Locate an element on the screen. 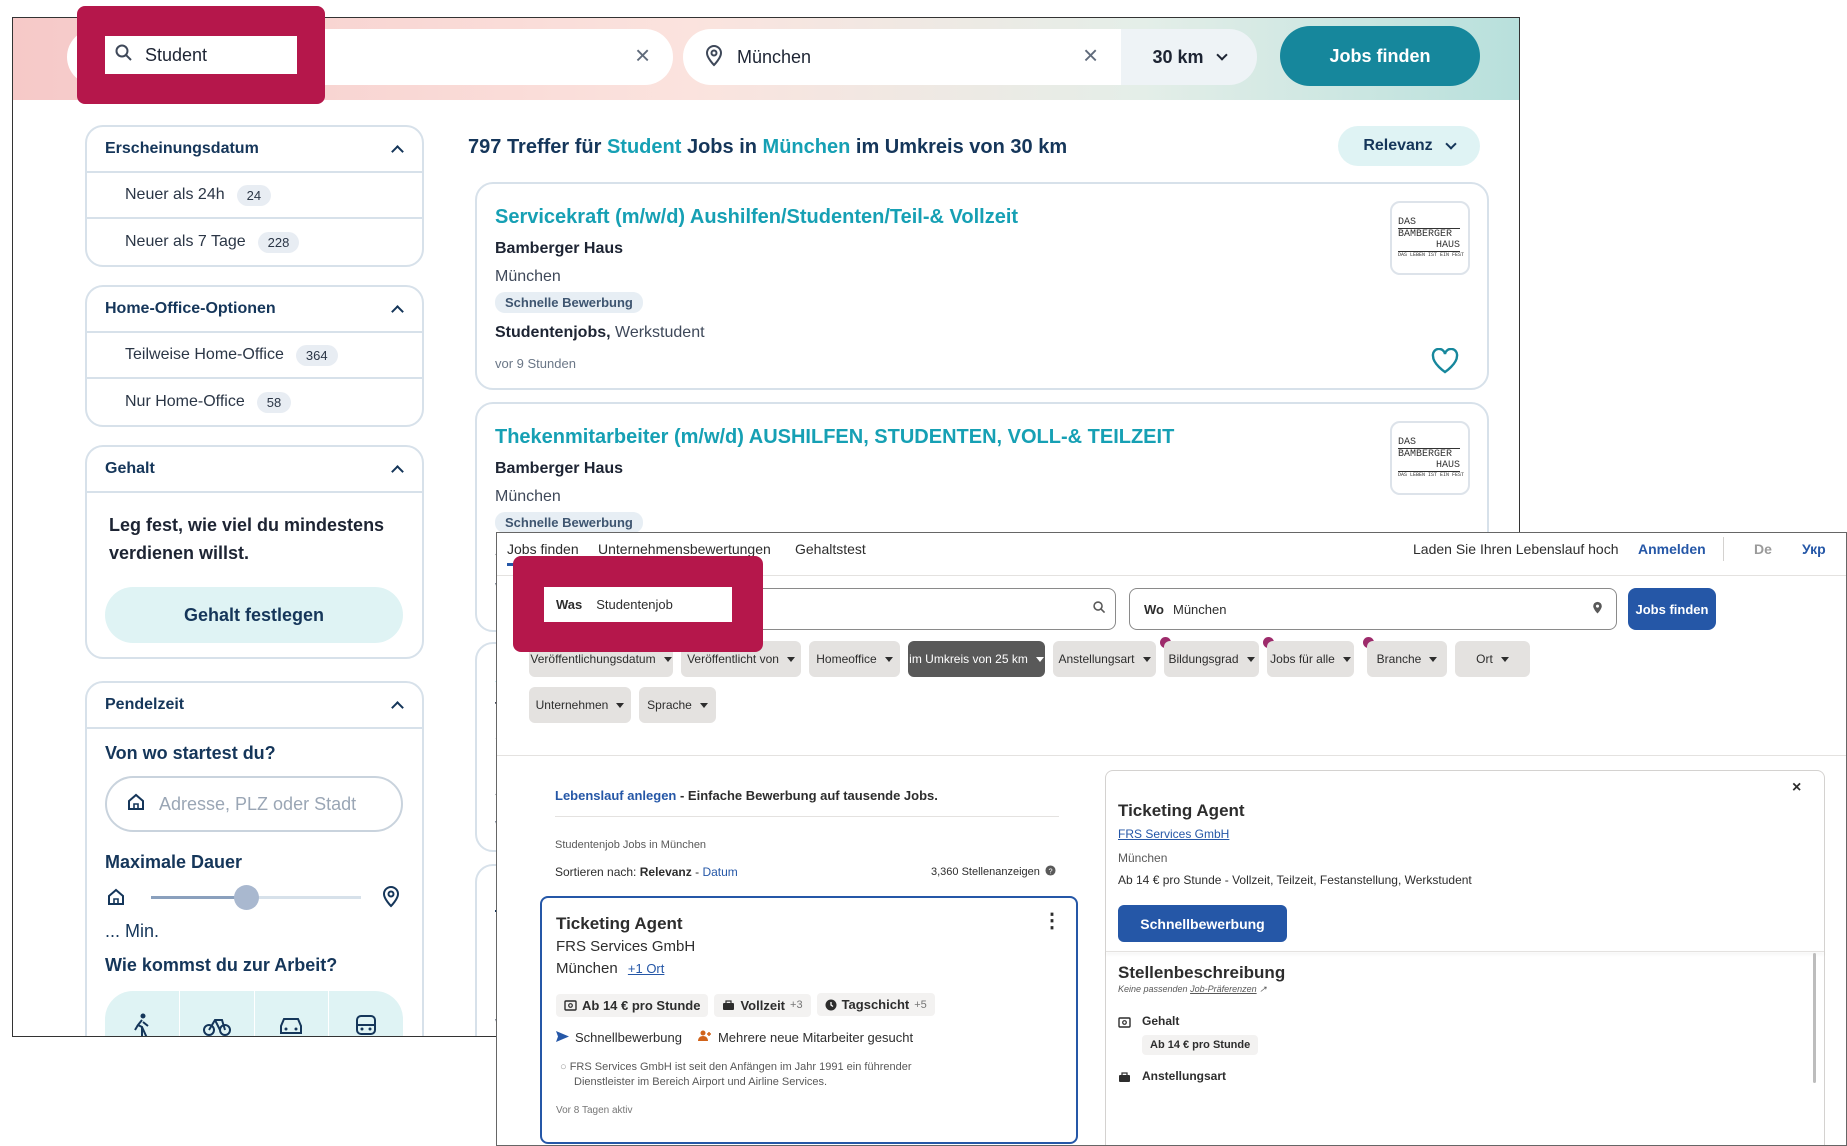 The image size is (1847, 1146). filter-option: Teilweise Home-Office 364 is located at coordinates (254, 356).